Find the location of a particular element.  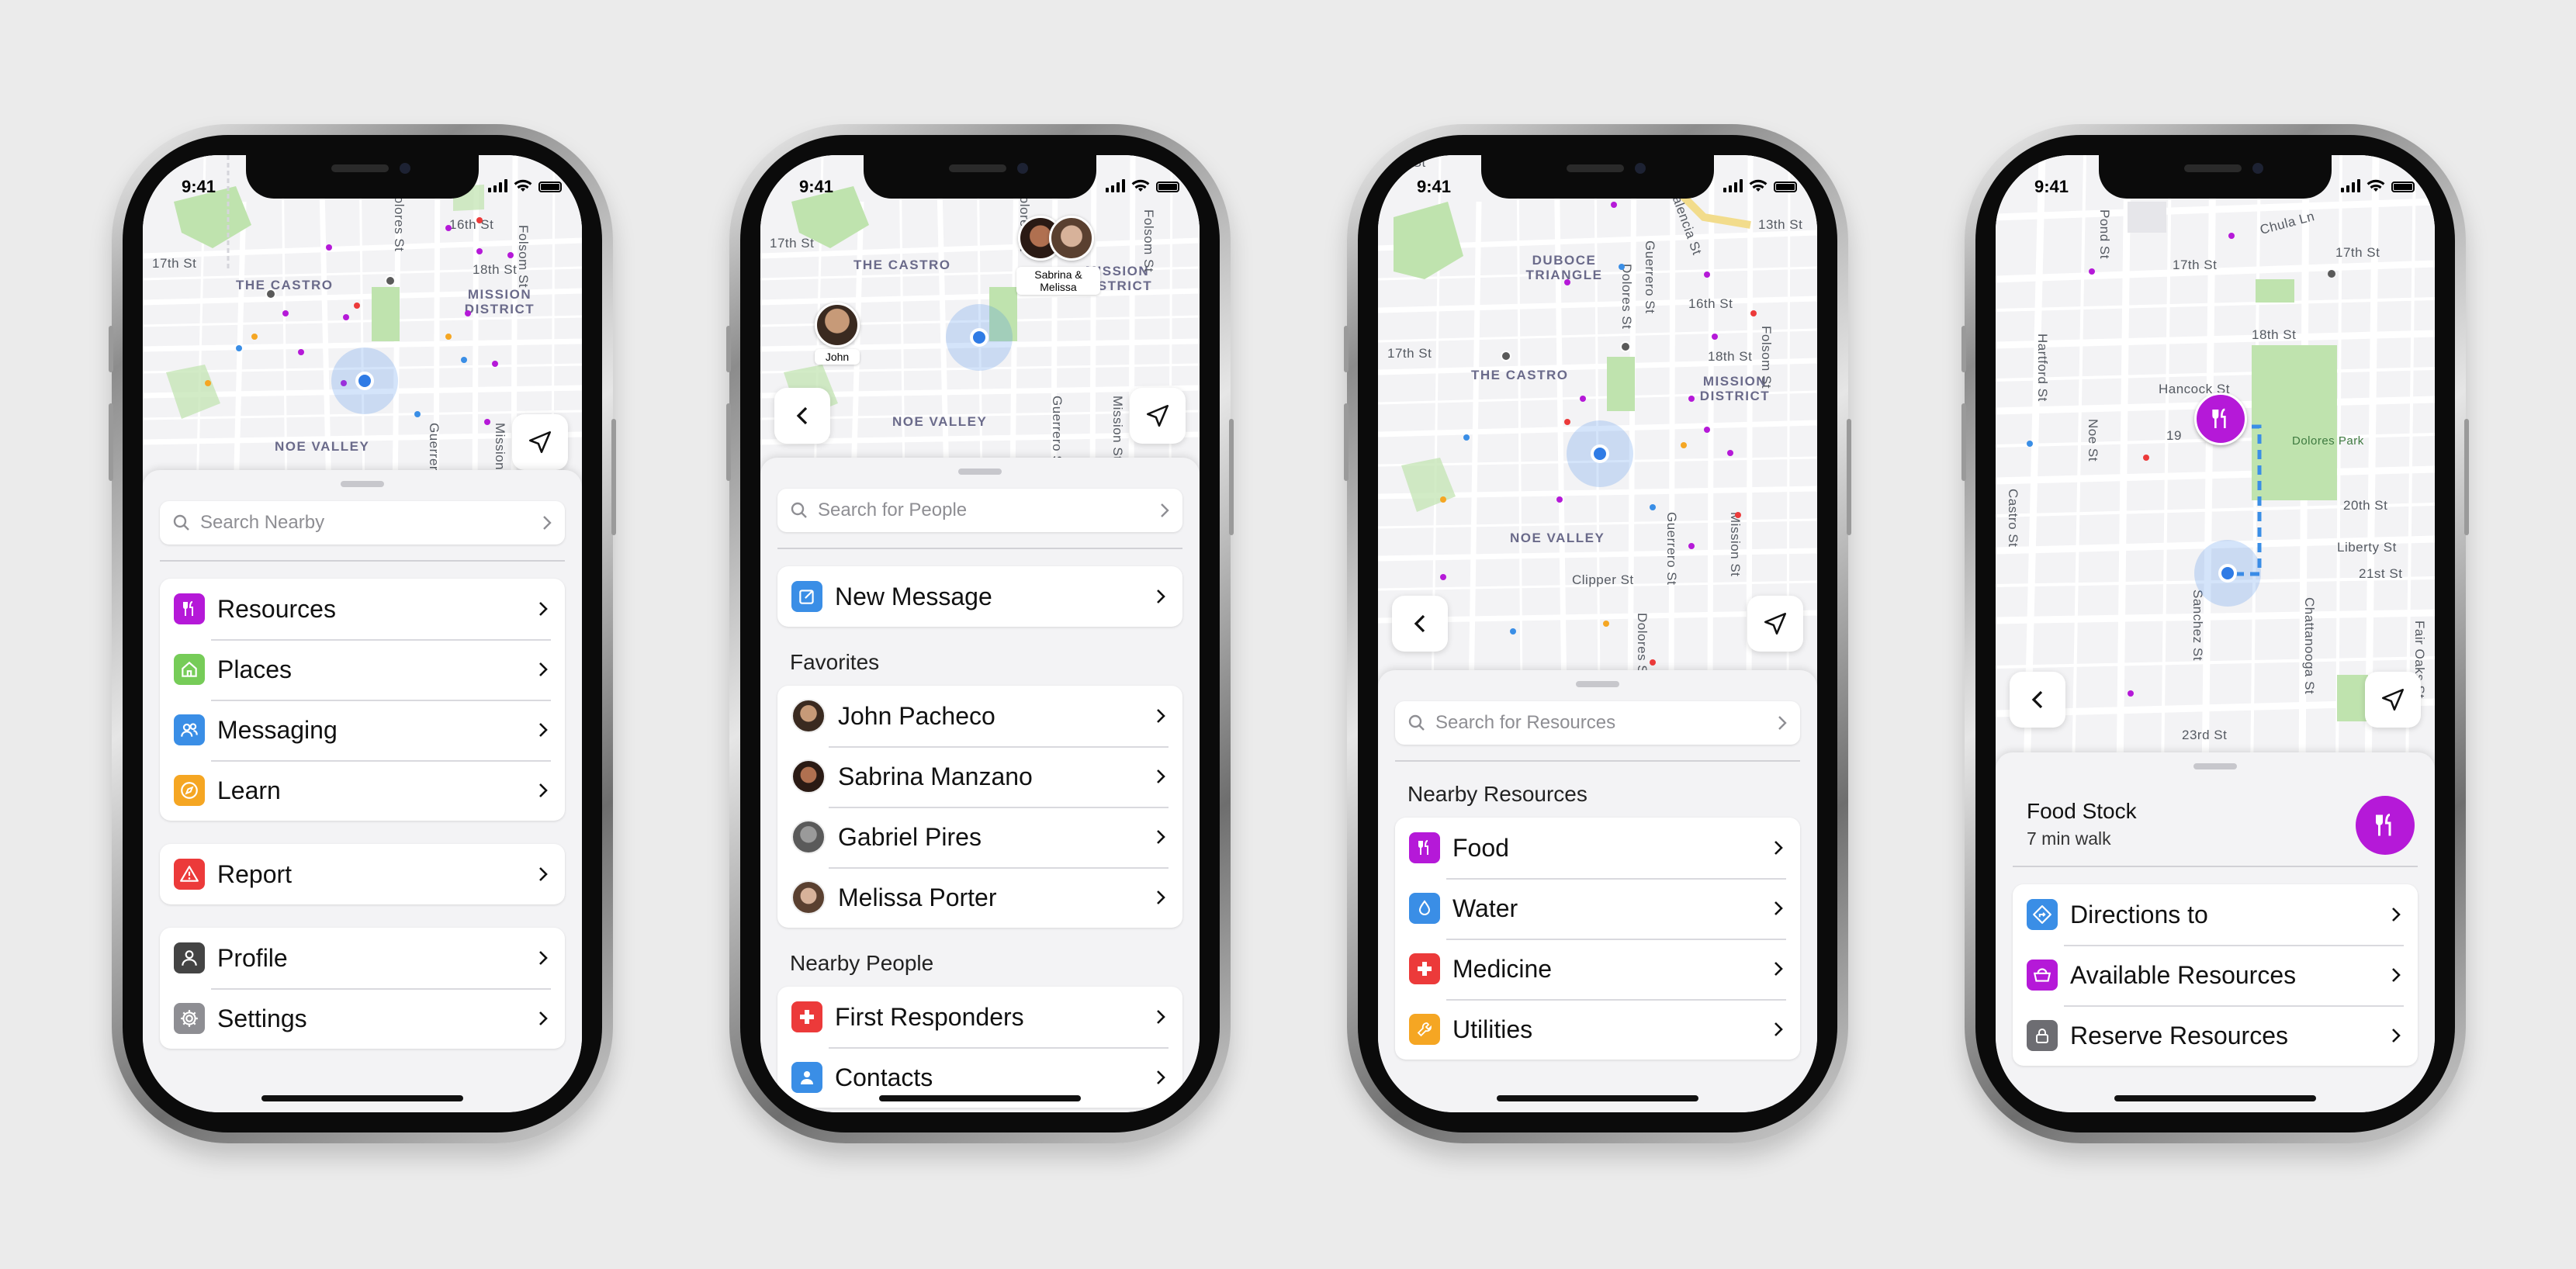

first-responders-item: First Responders is located at coordinates (980, 1017).